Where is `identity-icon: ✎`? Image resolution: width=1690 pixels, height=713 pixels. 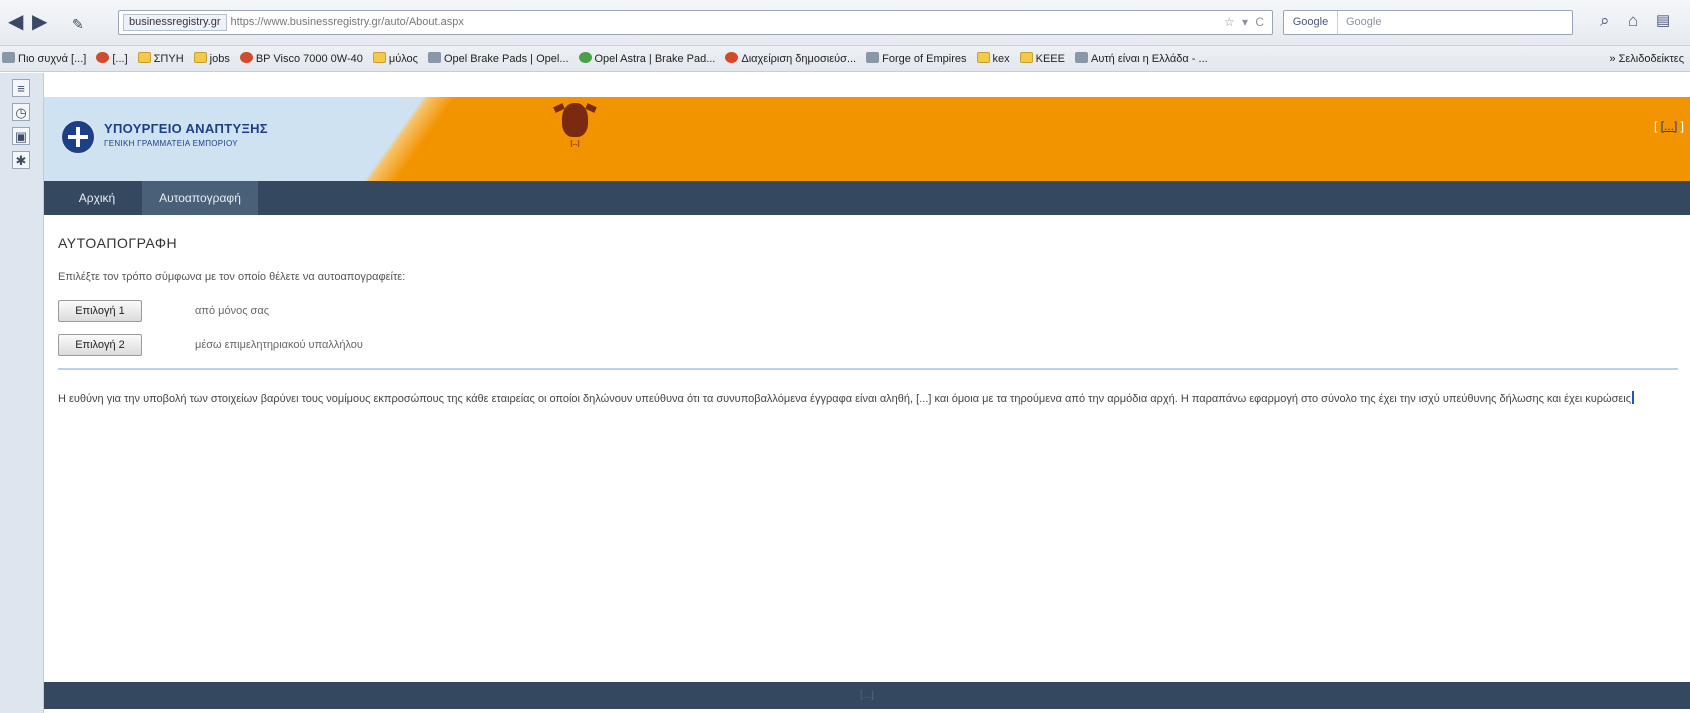 identity-icon: ✎ is located at coordinates (78, 24).